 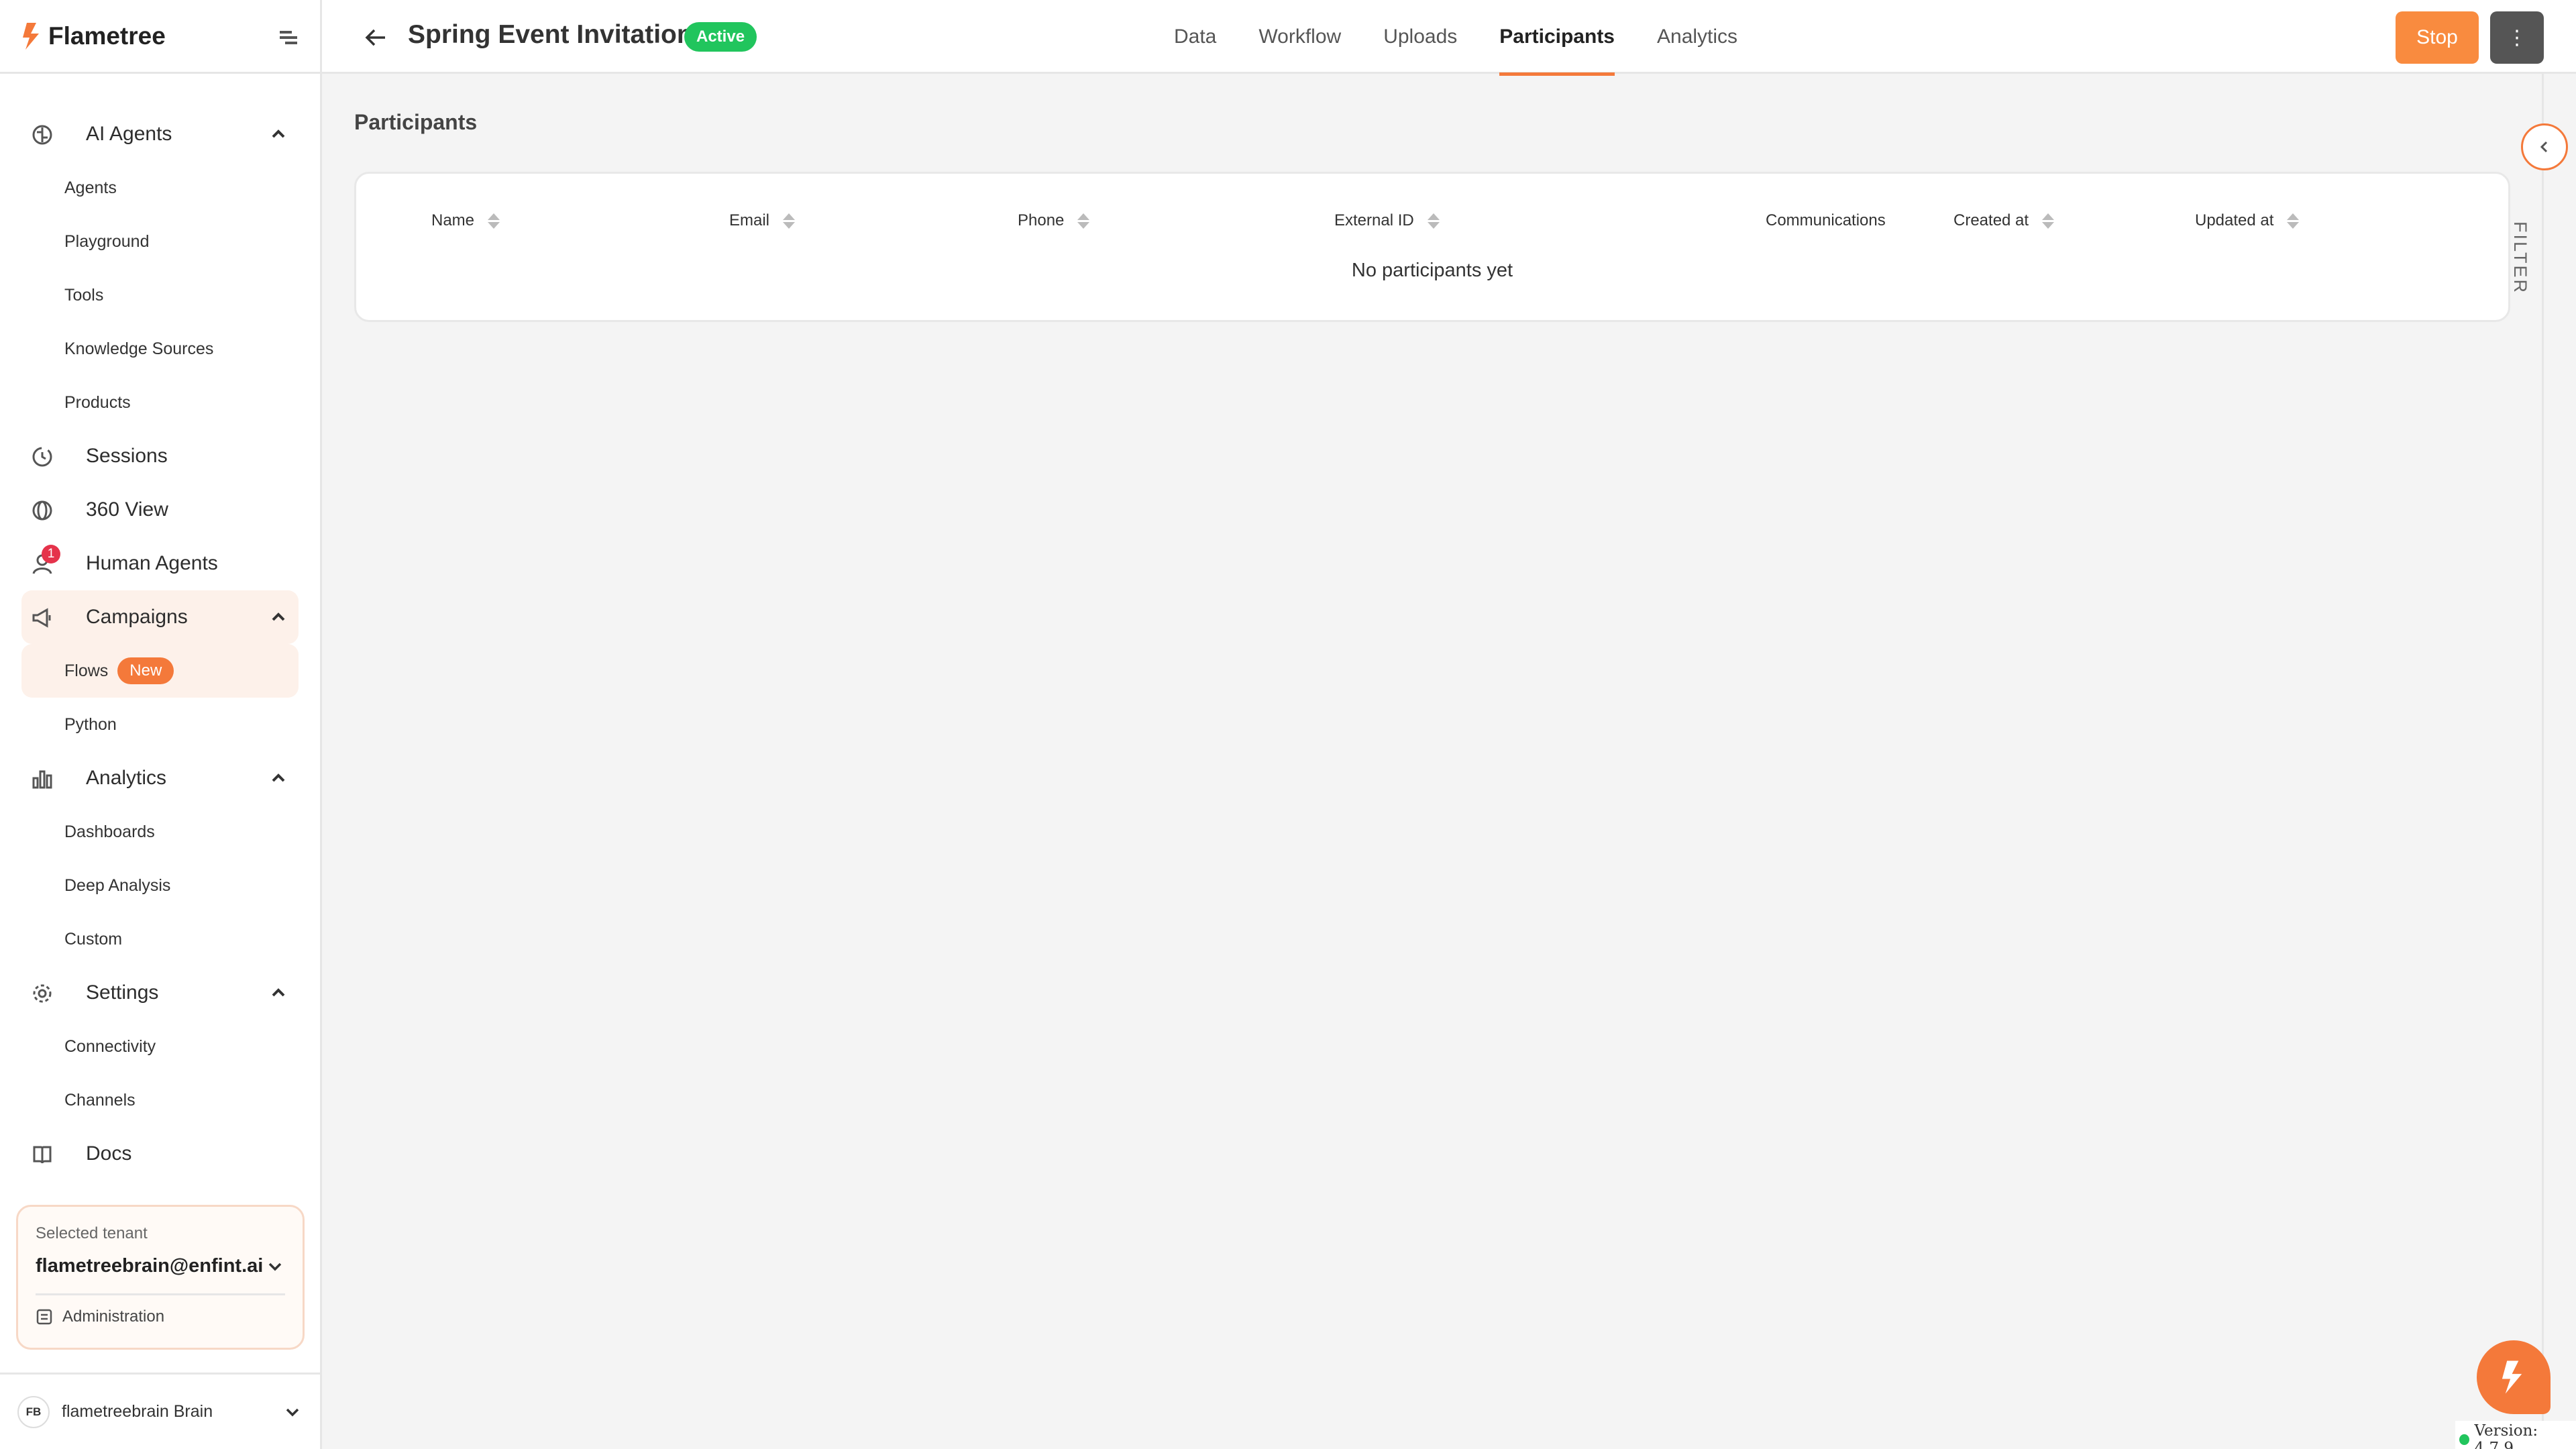 I want to click on sidebar-item-playground: Playground, so click(x=160, y=241).